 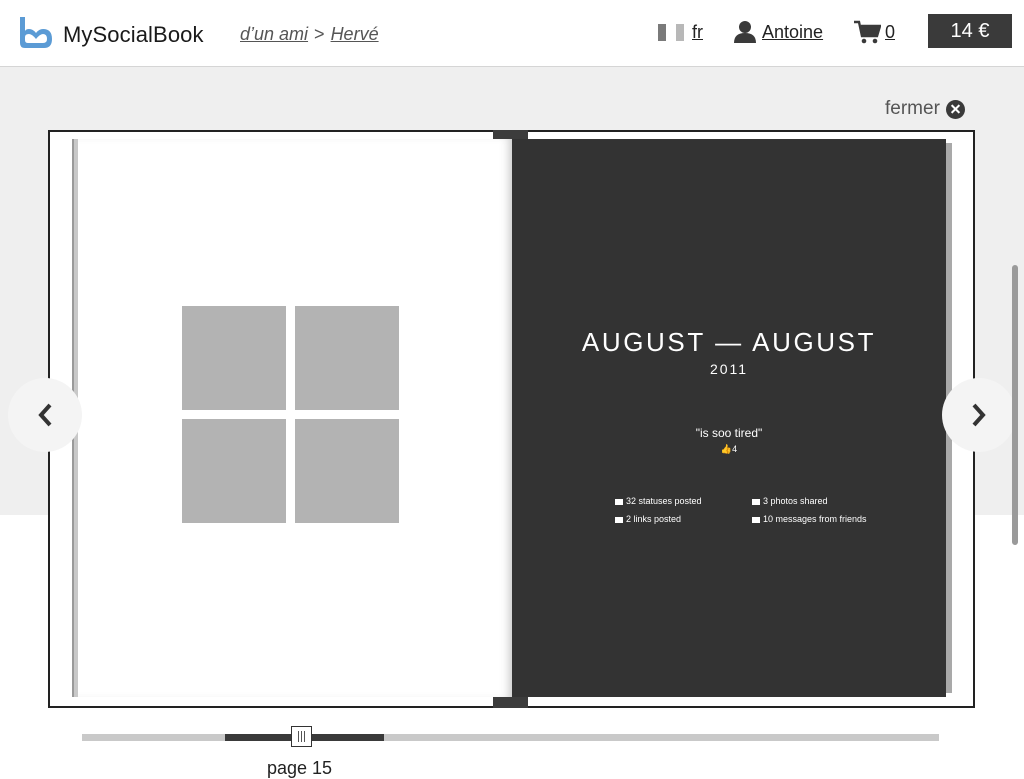 What do you see at coordinates (912, 109) in the screenshot?
I see `close-label: fermer` at bounding box center [912, 109].